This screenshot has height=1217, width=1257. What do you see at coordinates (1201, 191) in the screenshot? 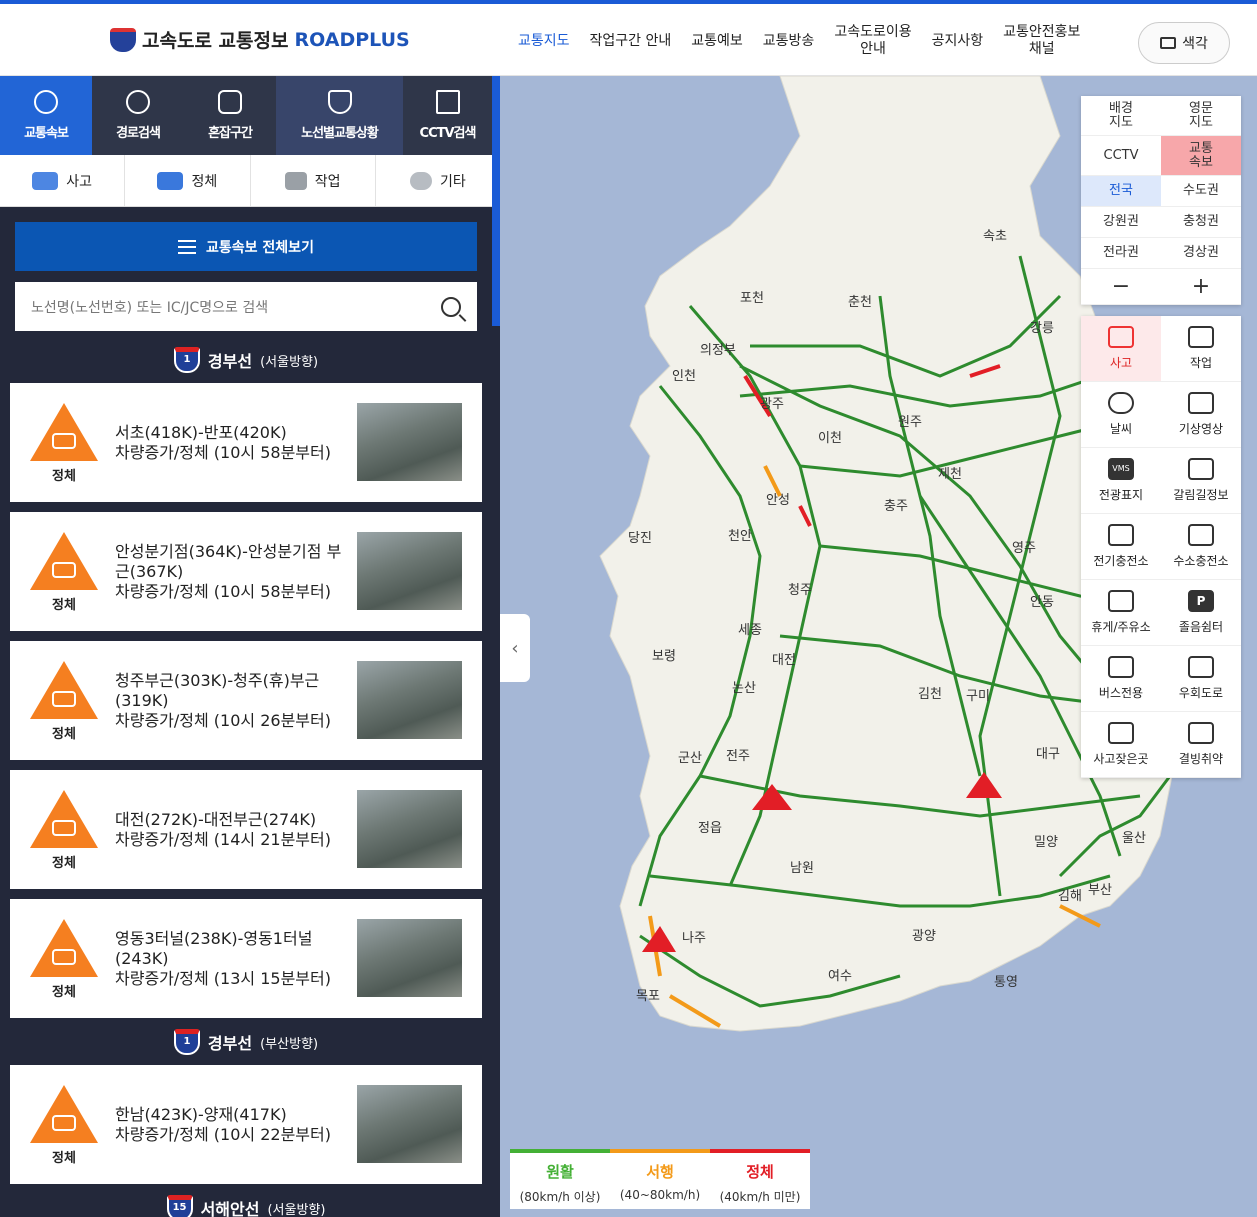
I see `region-capital: 수도권` at bounding box center [1201, 191].